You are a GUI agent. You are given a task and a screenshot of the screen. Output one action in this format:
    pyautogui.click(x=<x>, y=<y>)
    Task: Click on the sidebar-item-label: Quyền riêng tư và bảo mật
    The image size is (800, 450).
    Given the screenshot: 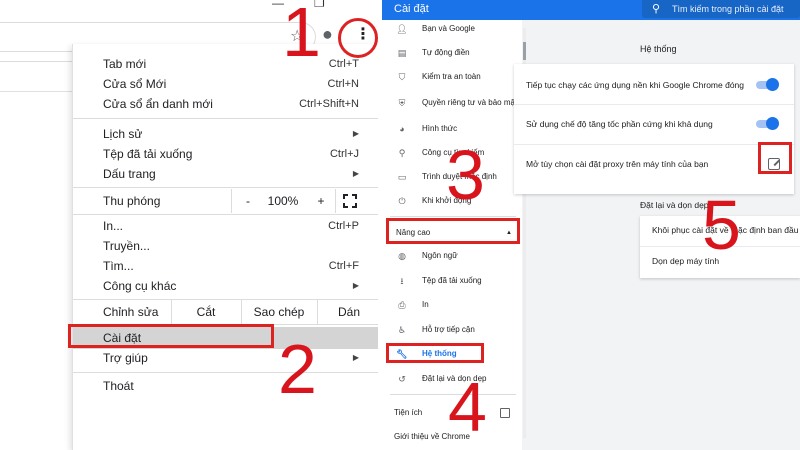 What is the action you would take?
    pyautogui.click(x=470, y=102)
    